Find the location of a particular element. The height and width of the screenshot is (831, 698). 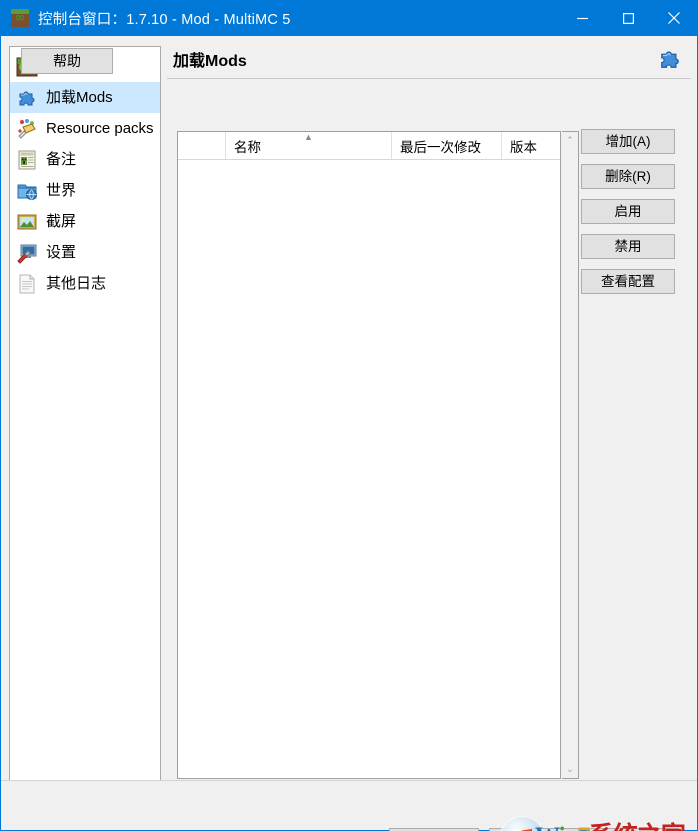

sidebar-item-other-logs: 其他日志 is located at coordinates (85, 283).